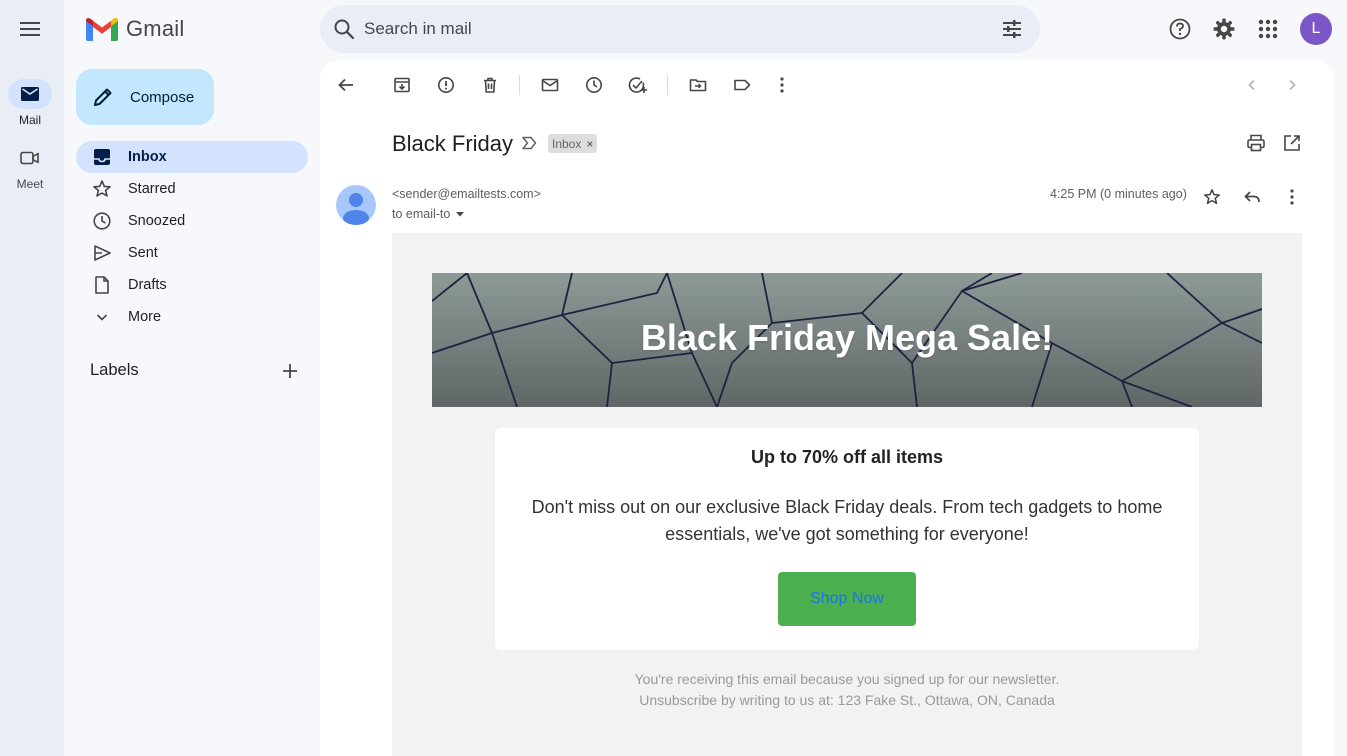 The height and width of the screenshot is (756, 1347). I want to click on nav-item-drafts: Drafts, so click(192, 285).